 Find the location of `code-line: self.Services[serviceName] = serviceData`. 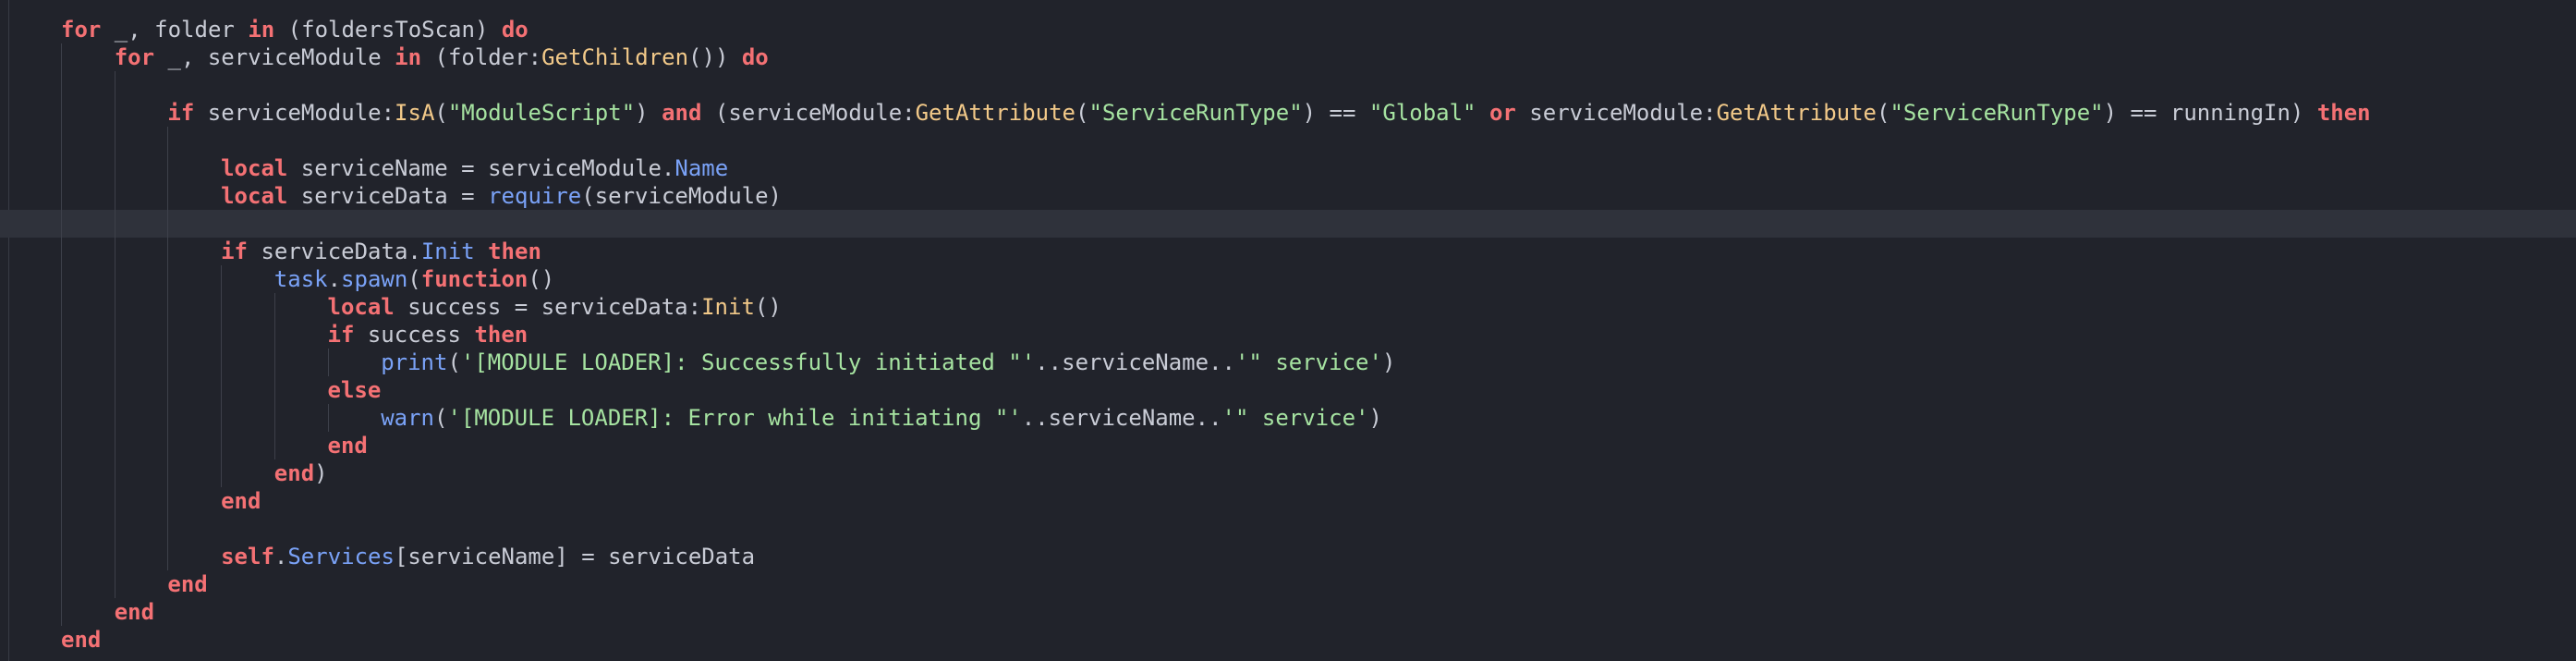

code-line: self.Services[serviceName] = serviceData is located at coordinates (1288, 556).